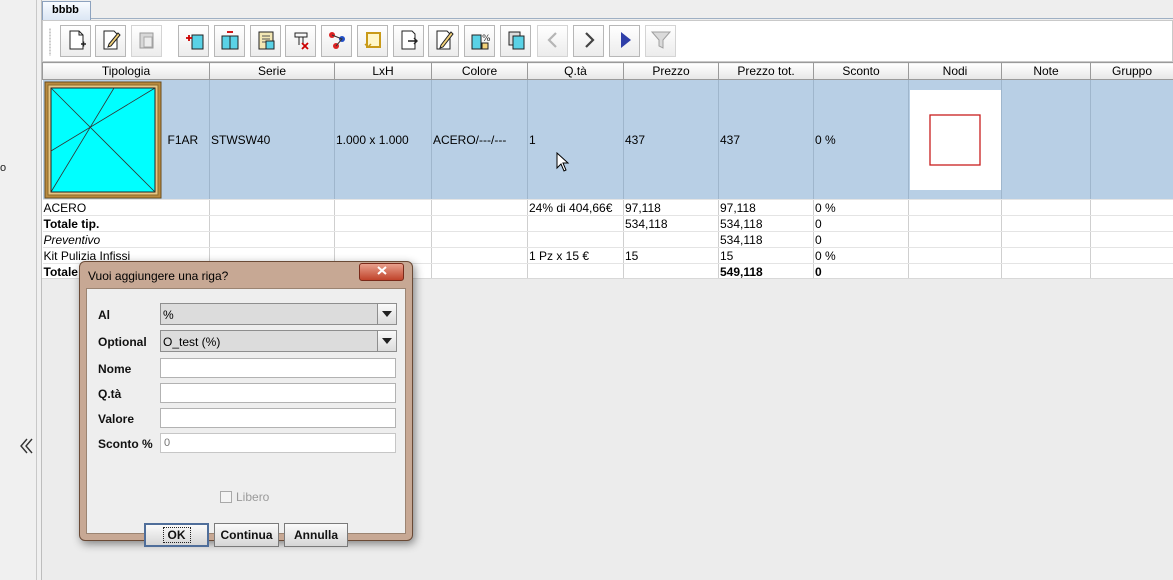  What do you see at coordinates (278, 368) in the screenshot?
I see `nome-input` at bounding box center [278, 368].